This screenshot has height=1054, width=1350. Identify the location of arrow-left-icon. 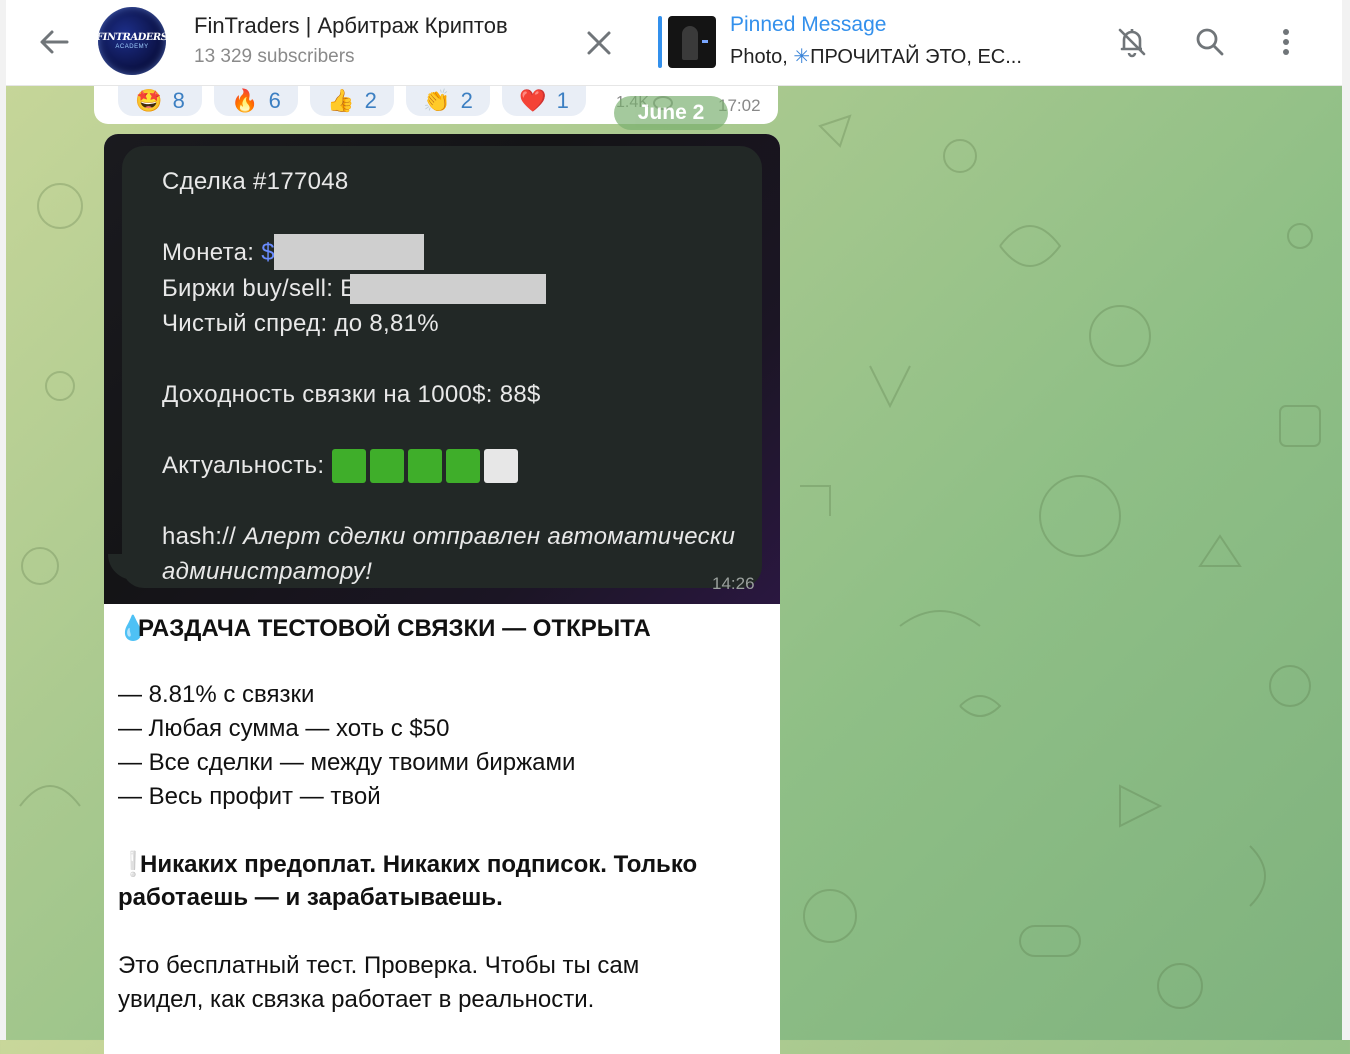
(54, 42).